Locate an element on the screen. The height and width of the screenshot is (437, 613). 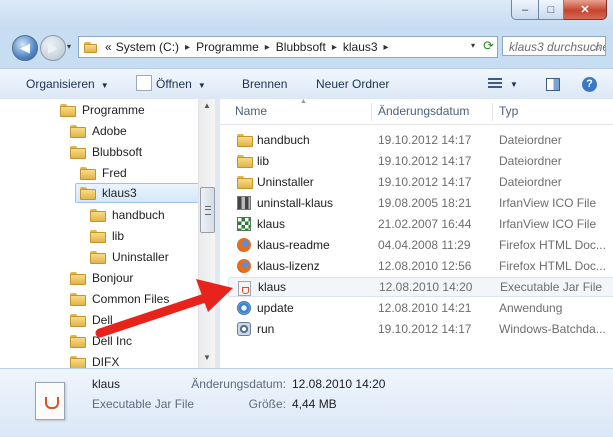
tree-item-lib: lib is located at coordinates (107, 236).